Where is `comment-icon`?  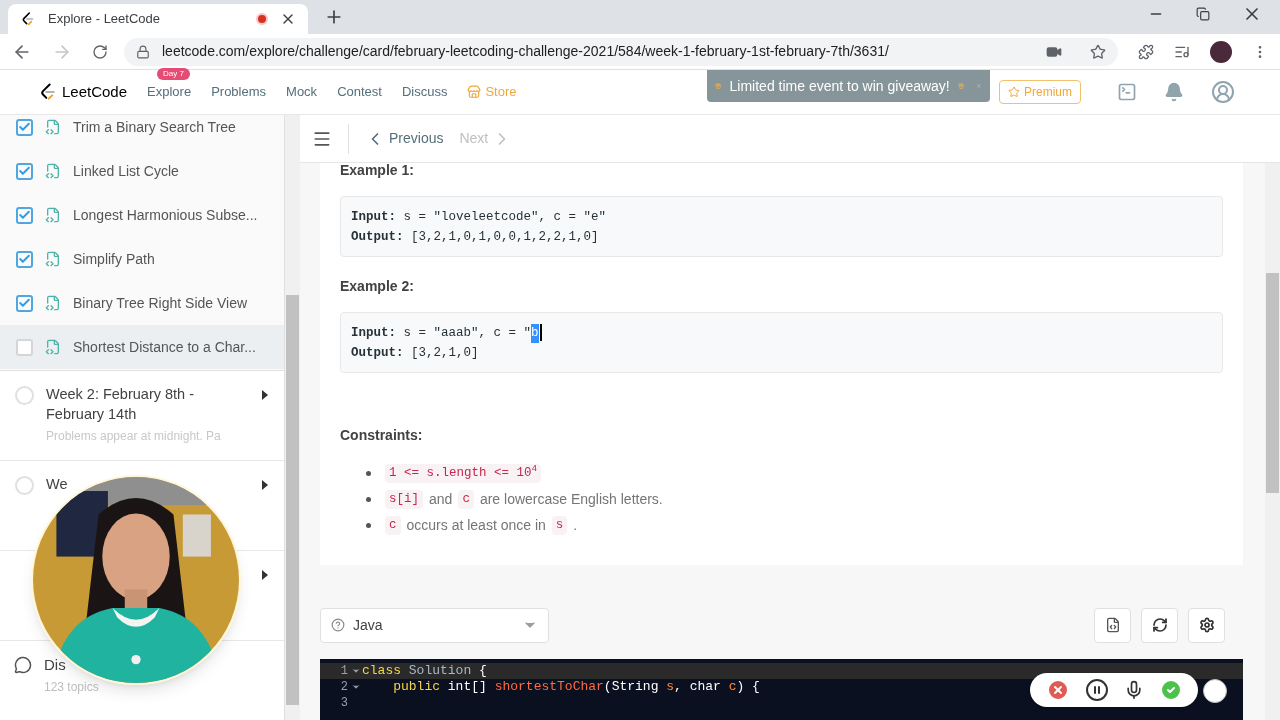
comment-icon is located at coordinates (23, 665).